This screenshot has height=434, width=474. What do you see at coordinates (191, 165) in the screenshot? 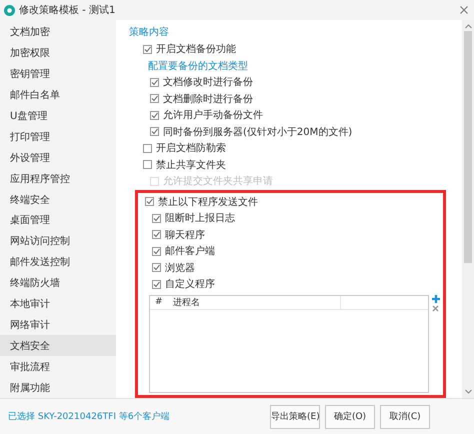
I see `option-label: 禁止共享文件夹` at bounding box center [191, 165].